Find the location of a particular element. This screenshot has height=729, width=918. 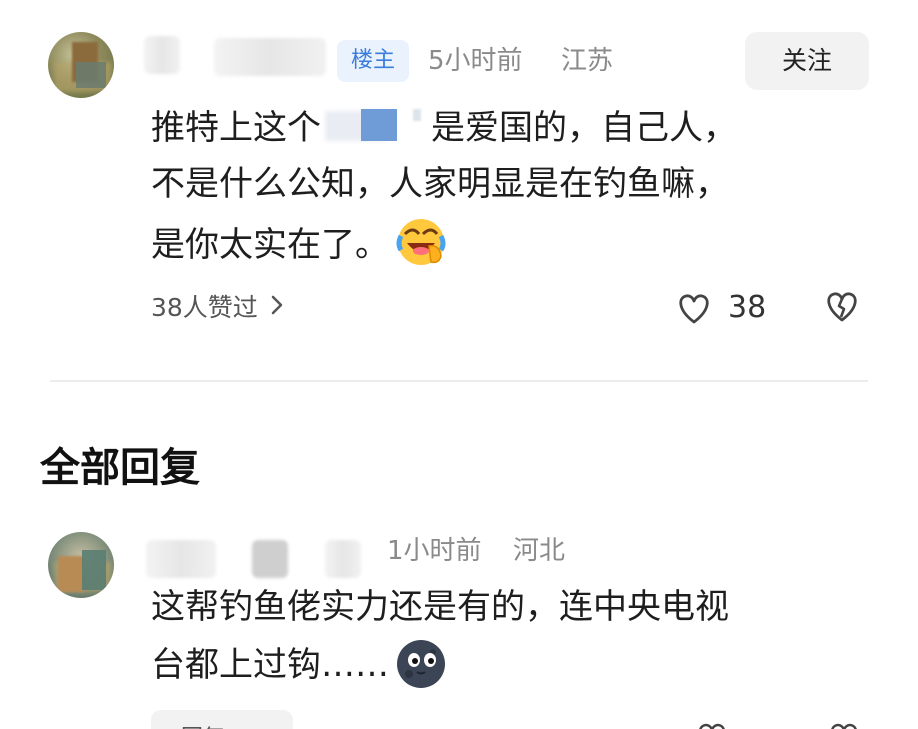

likes-summary-link: 38人赞过 is located at coordinates (217, 308).